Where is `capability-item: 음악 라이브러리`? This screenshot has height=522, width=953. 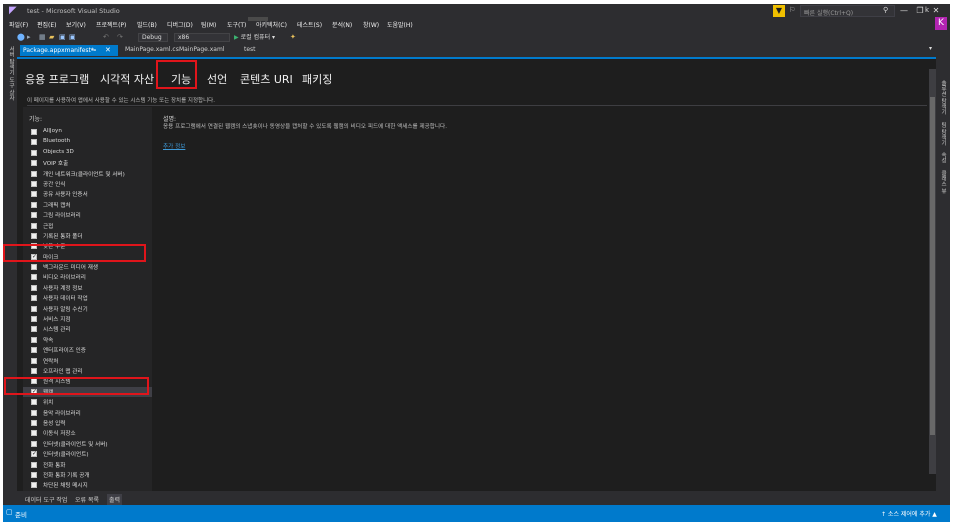
capability-item: 음악 라이브러리 is located at coordinates (87, 413).